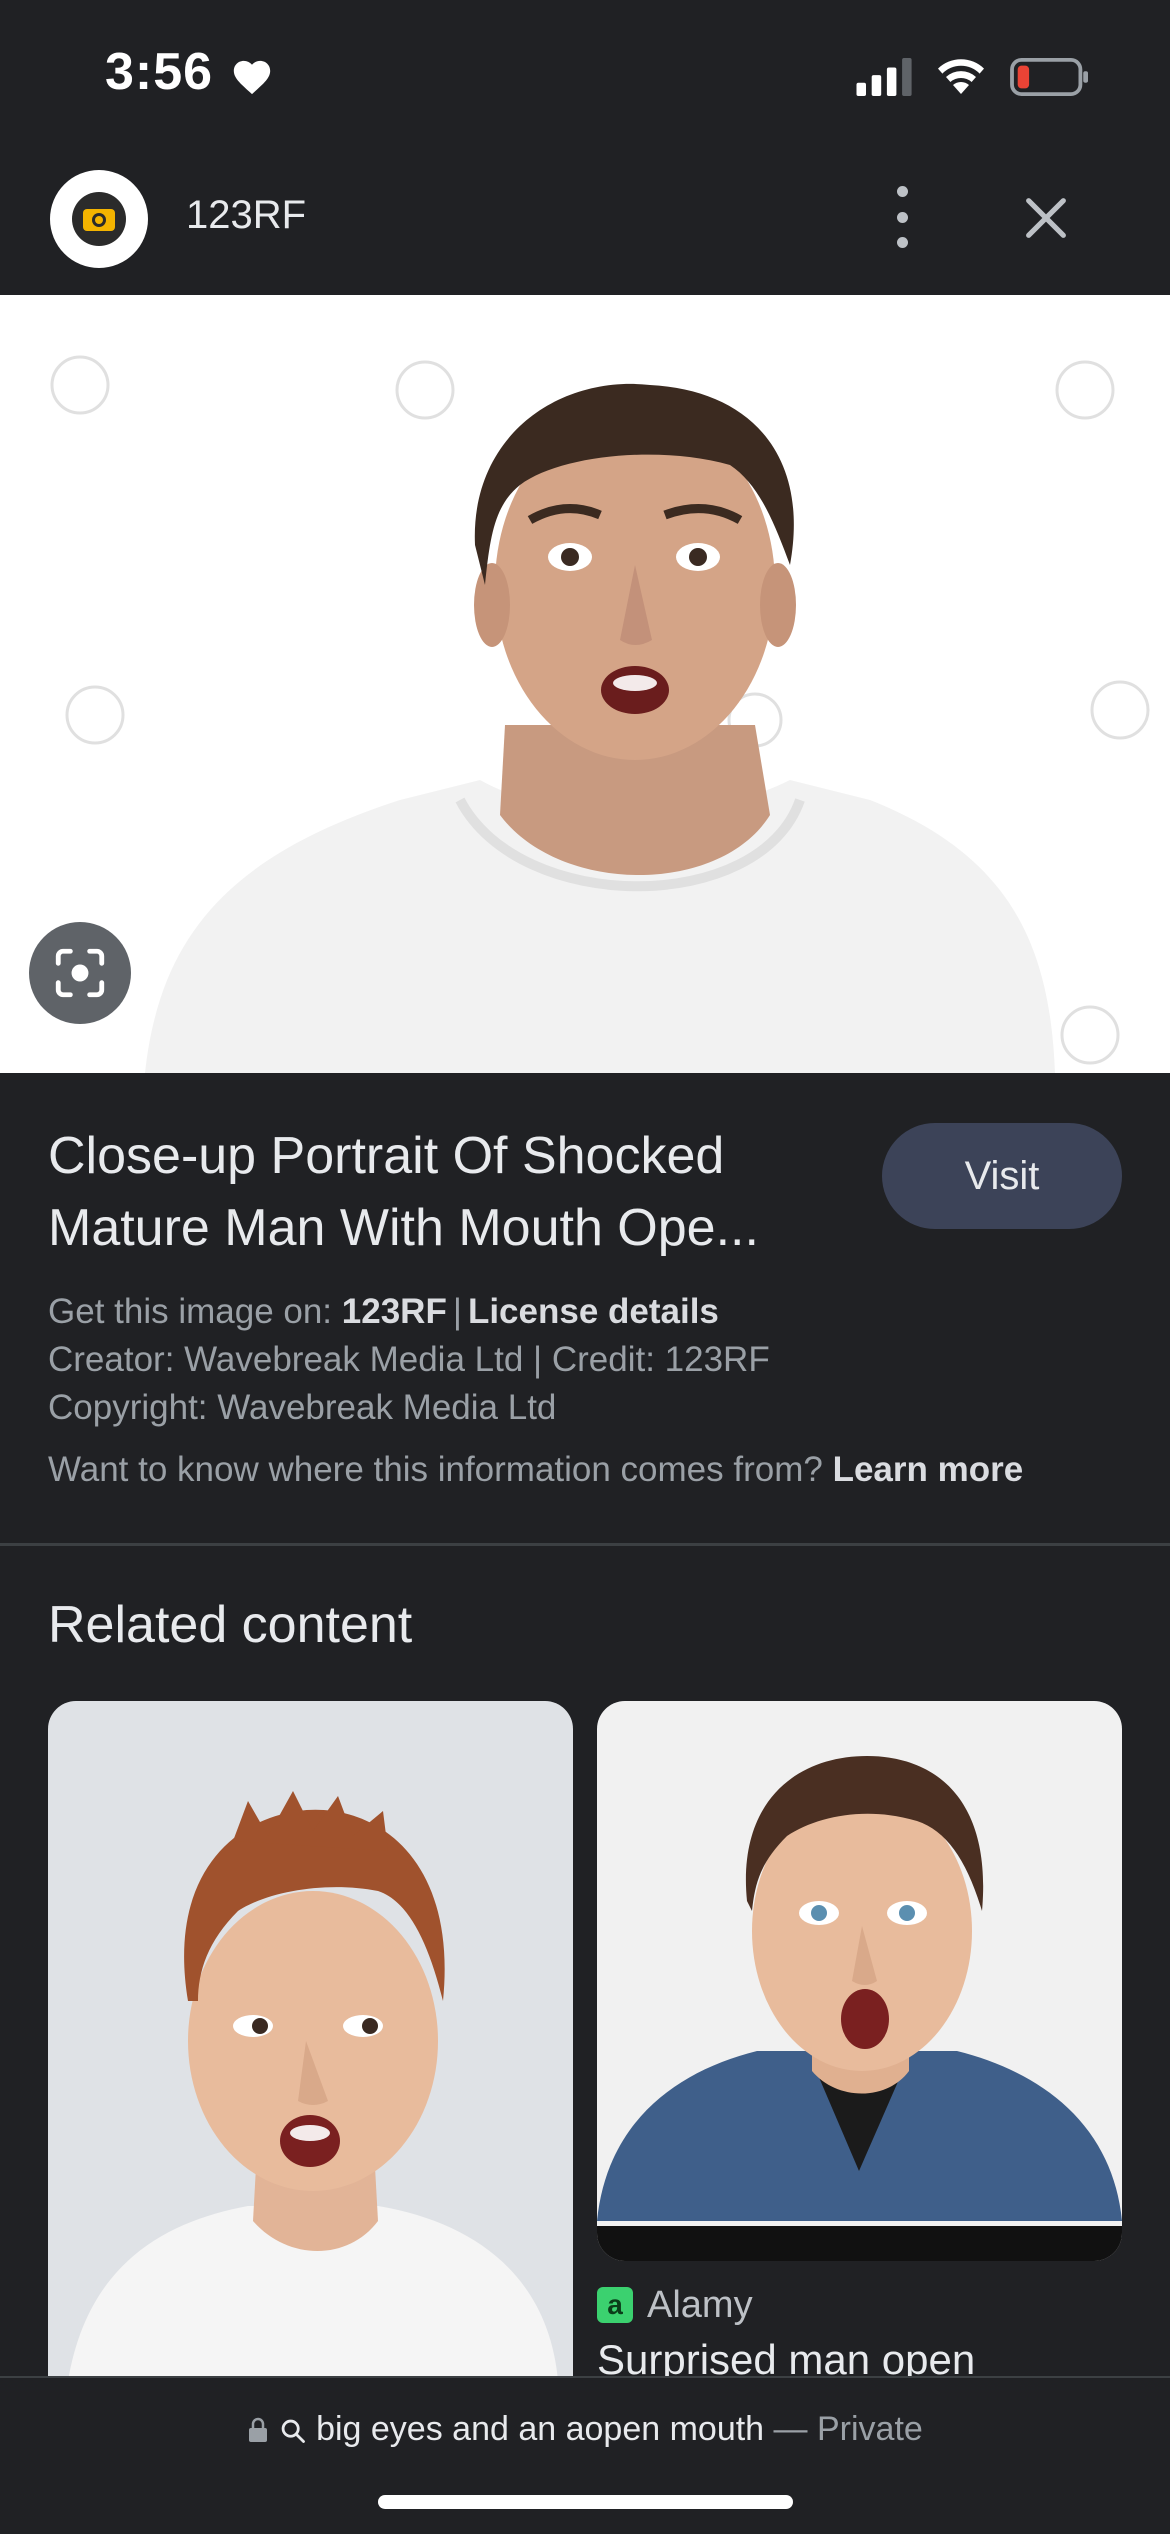 Image resolution: width=1170 pixels, height=2534 pixels. I want to click on site-logo, so click(99, 219).